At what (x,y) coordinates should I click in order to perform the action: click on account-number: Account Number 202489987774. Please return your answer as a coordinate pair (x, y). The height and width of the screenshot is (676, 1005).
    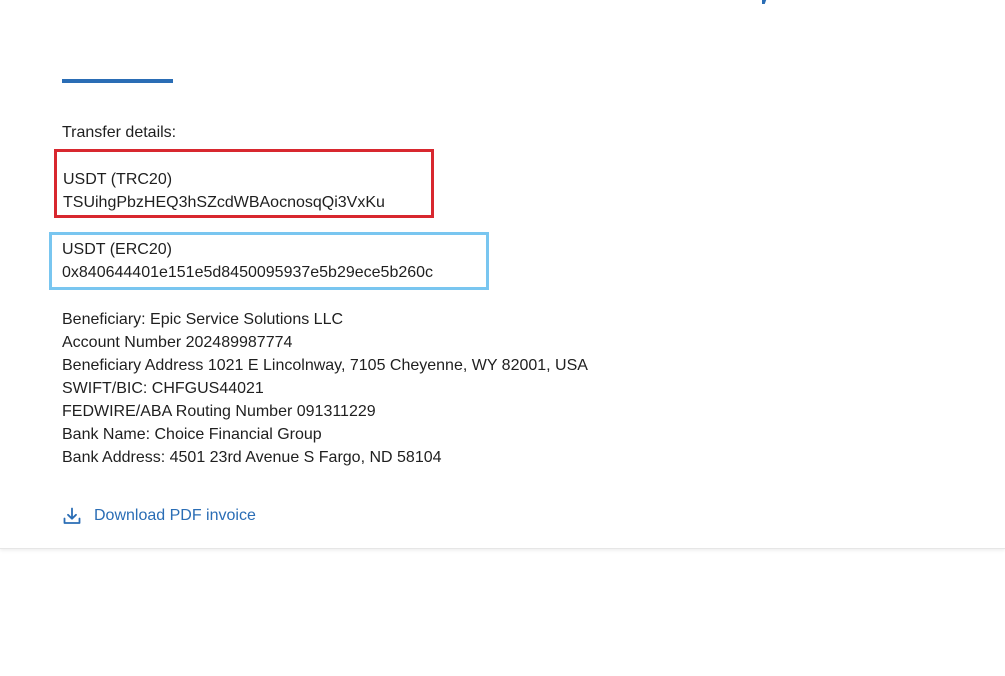
    Looking at the image, I should click on (177, 342).